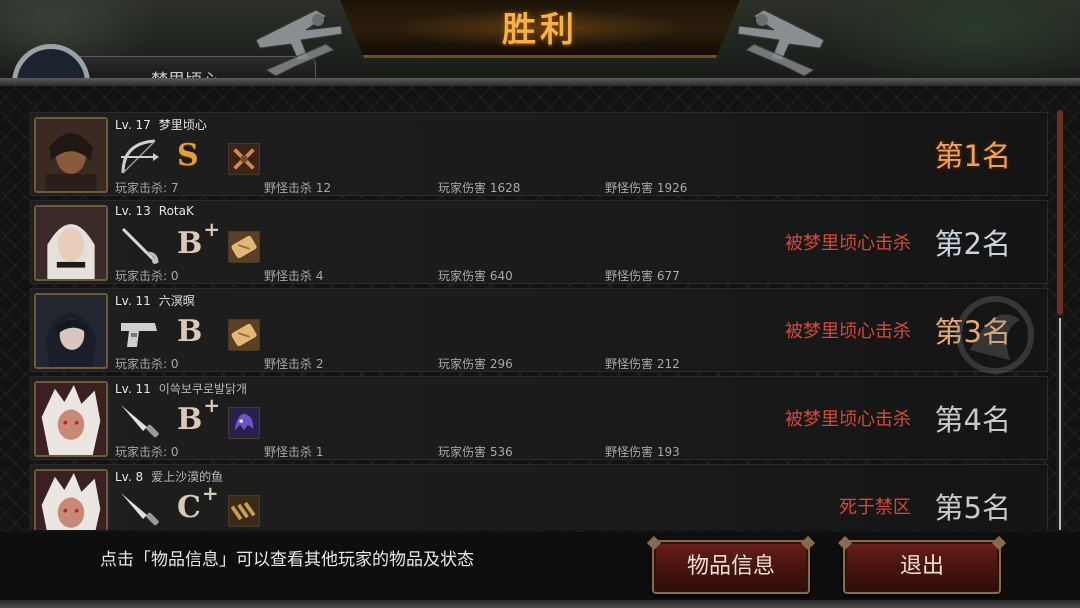 The width and height of the screenshot is (1080, 608). What do you see at coordinates (244, 423) in the screenshot?
I see `purple-creature-item-icon` at bounding box center [244, 423].